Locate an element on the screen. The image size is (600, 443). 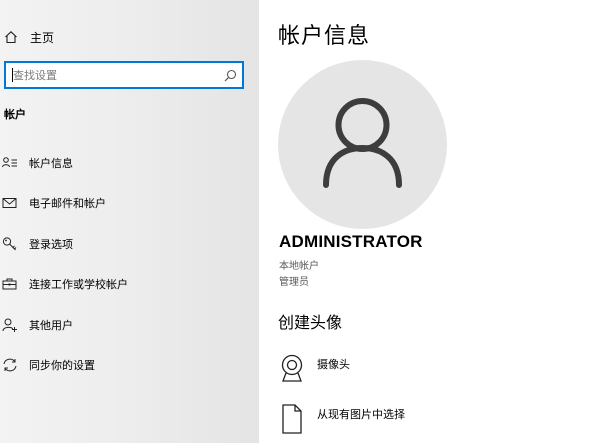
search-input is located at coordinates (112, 75).